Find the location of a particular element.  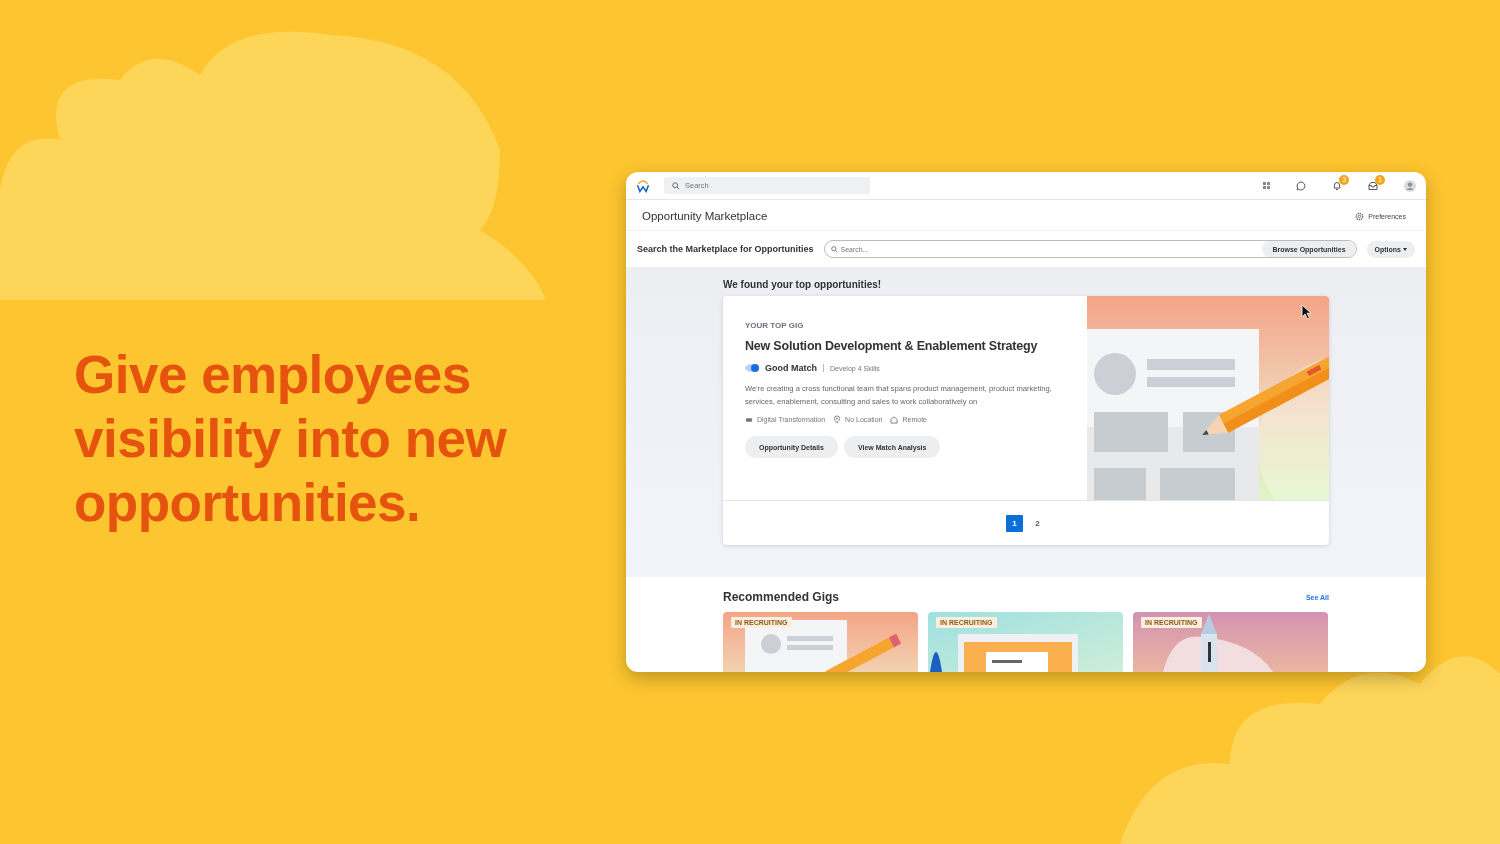

section-heading: Recommended Gigs is located at coordinates (781, 597).